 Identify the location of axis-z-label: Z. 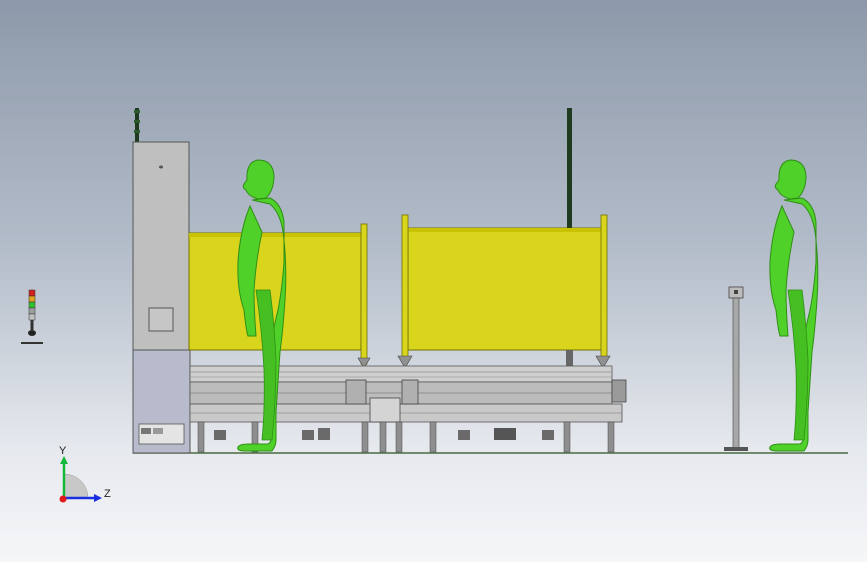
(107, 494).